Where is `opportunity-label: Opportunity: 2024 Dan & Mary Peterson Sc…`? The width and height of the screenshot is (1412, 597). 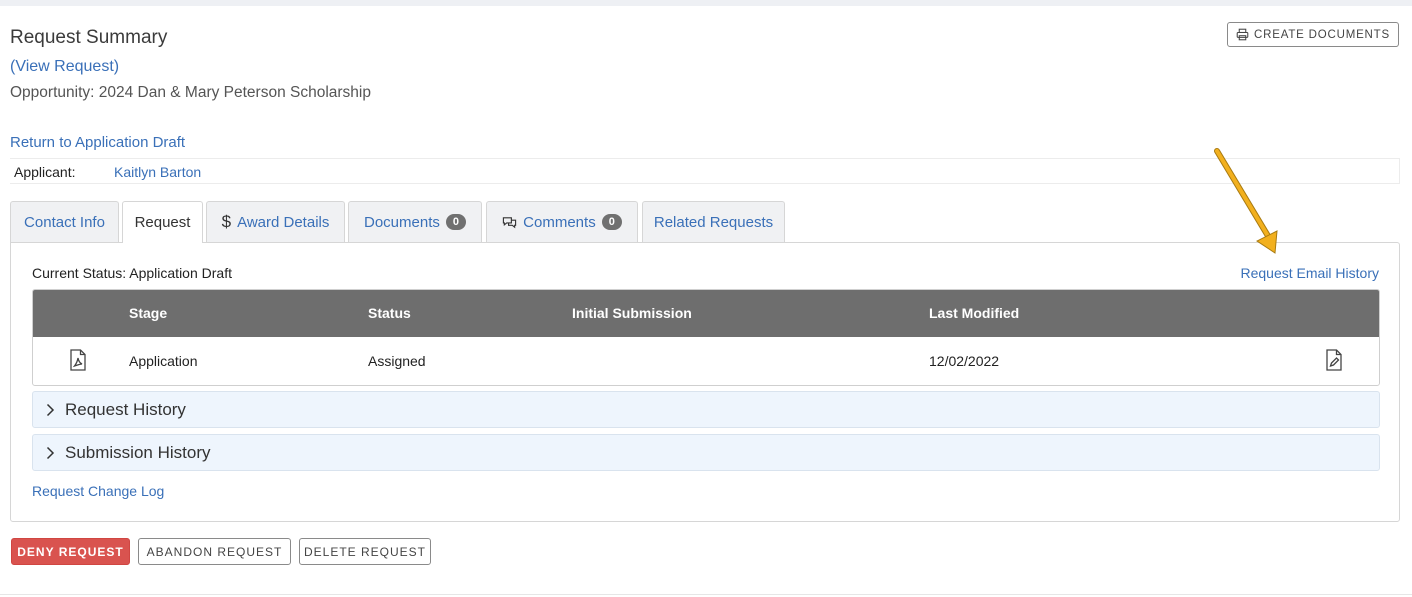 opportunity-label: Opportunity: 2024 Dan & Mary Peterson Sc… is located at coordinates (190, 92).